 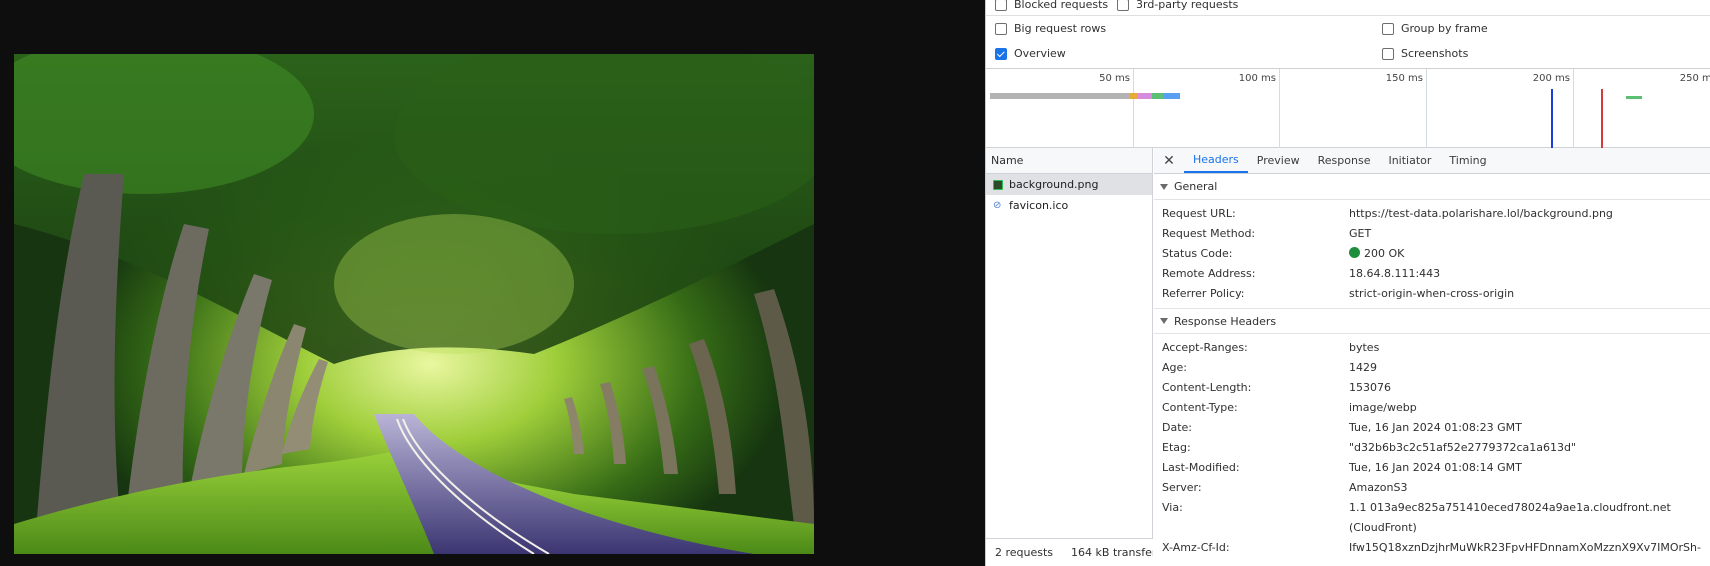 What do you see at coordinates (1200, 407) in the screenshot?
I see `header-key: Content-Type:` at bounding box center [1200, 407].